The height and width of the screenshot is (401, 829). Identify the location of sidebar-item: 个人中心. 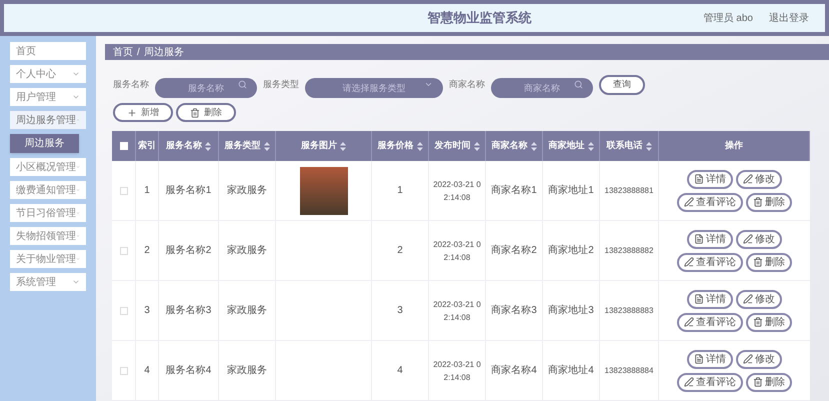
(48, 74).